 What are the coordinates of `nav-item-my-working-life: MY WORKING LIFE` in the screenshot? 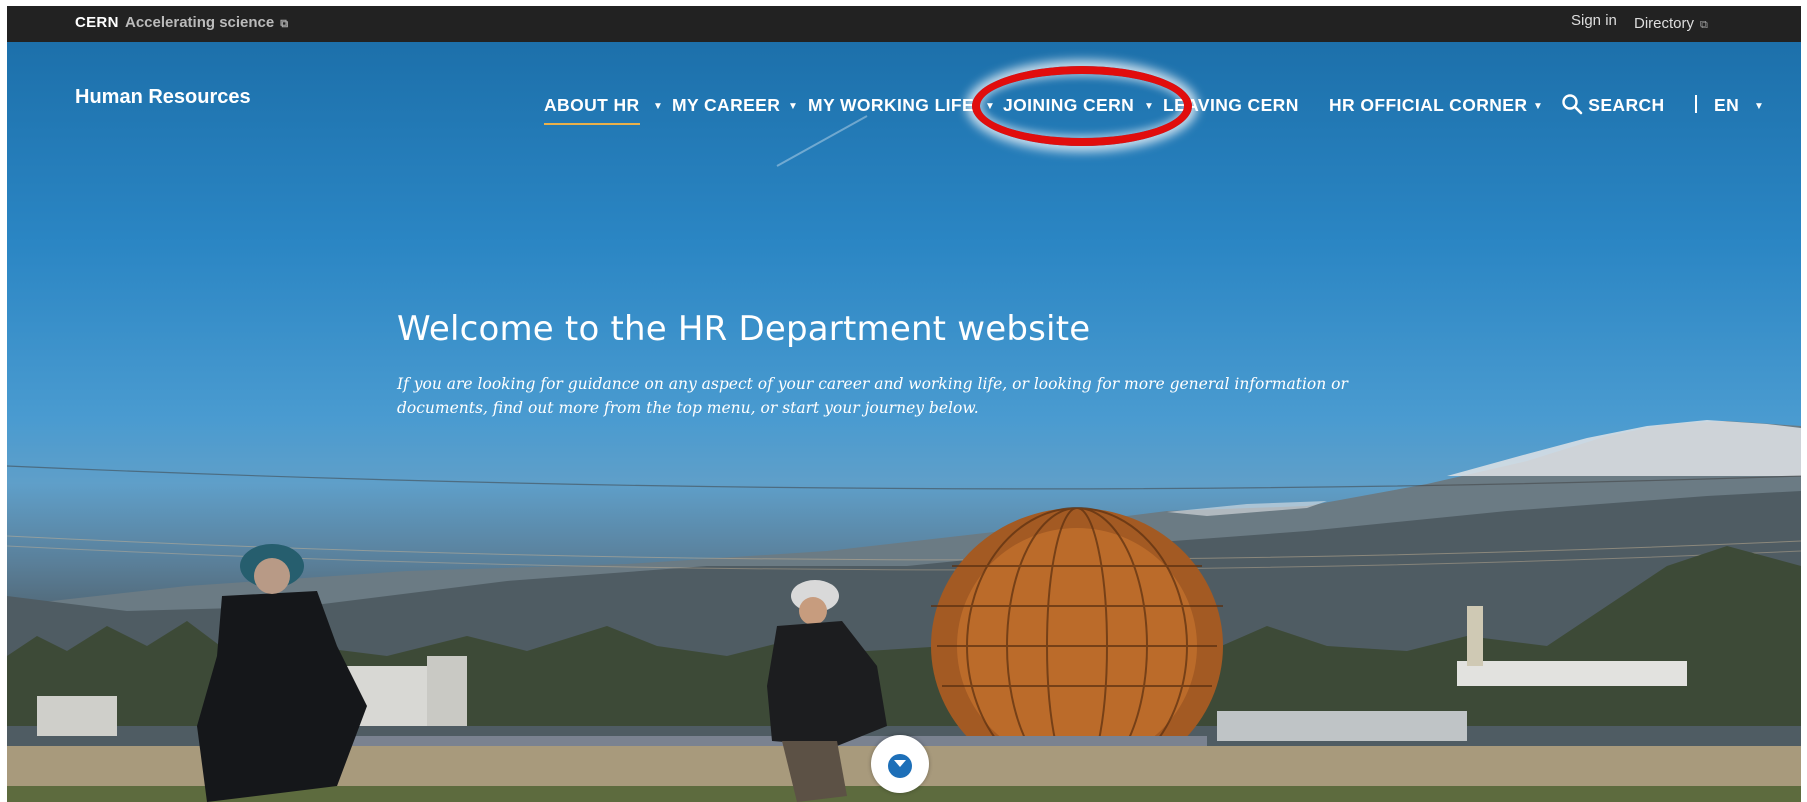 It's located at (891, 105).